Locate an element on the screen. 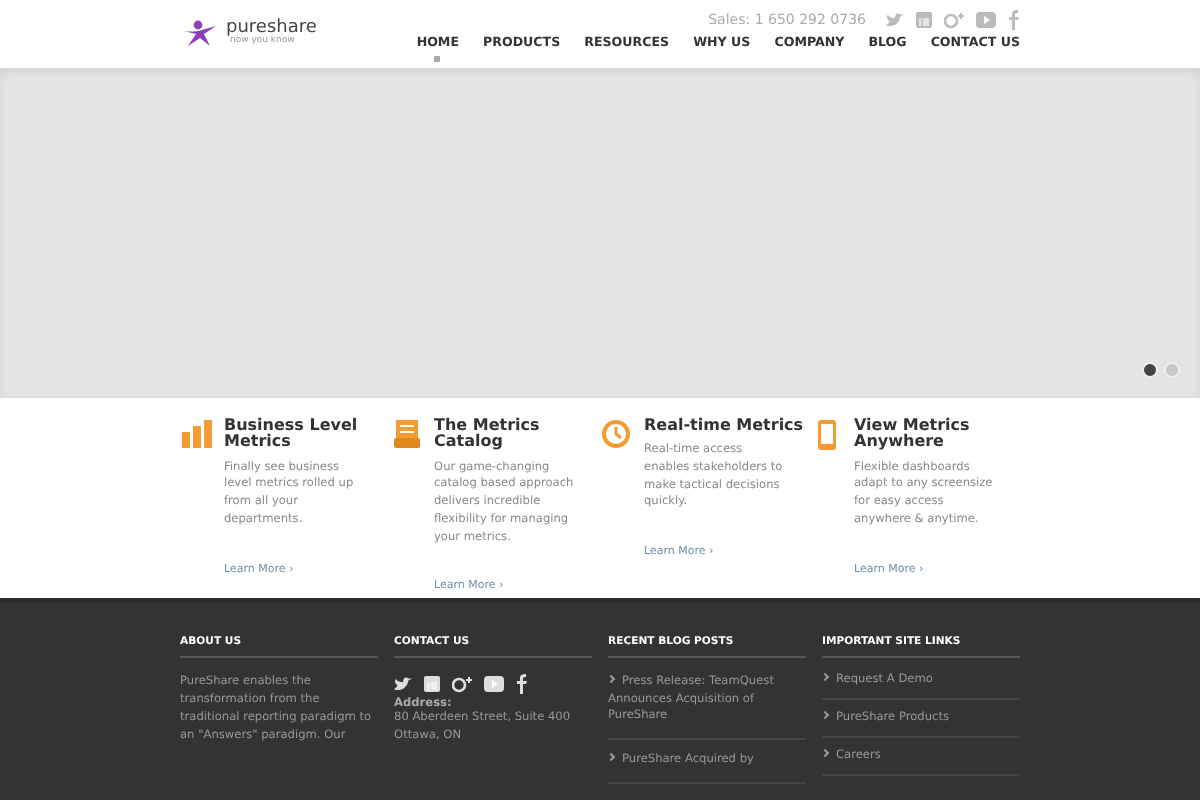 This screenshot has width=1200, height=800. phone-icon is located at coordinates (826, 435).